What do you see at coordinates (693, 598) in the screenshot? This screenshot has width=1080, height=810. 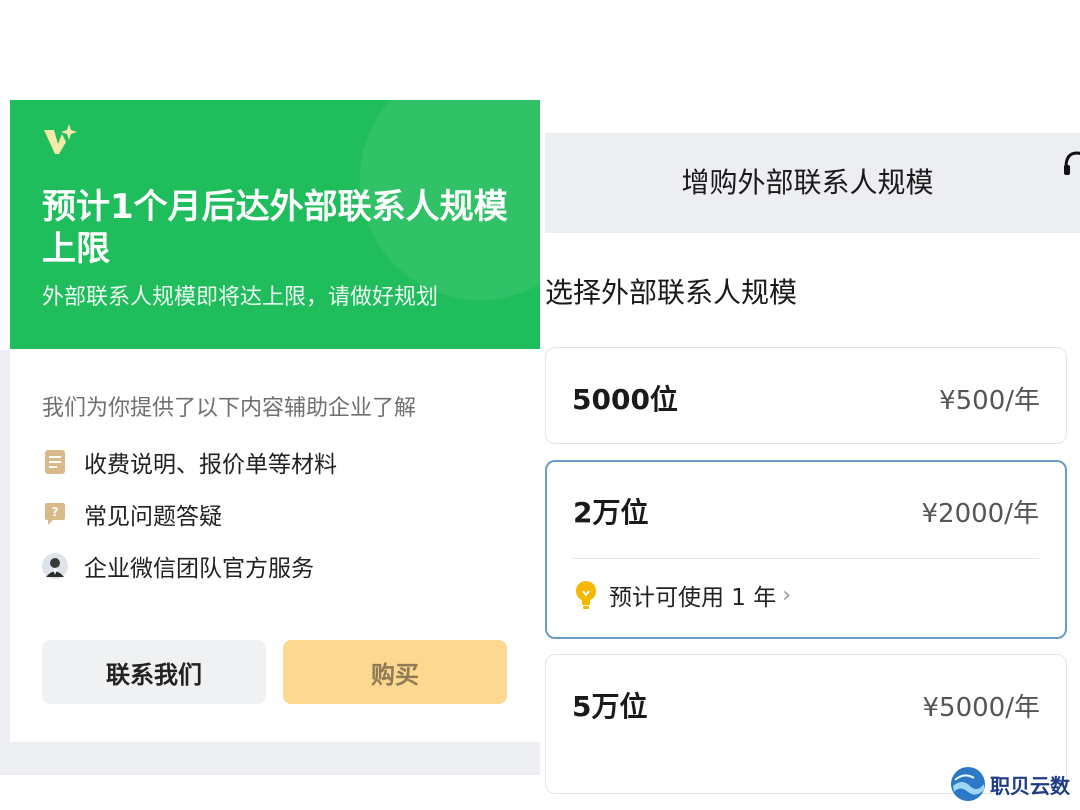 I see `usage-estimate-text: 预计可使用 1 年` at bounding box center [693, 598].